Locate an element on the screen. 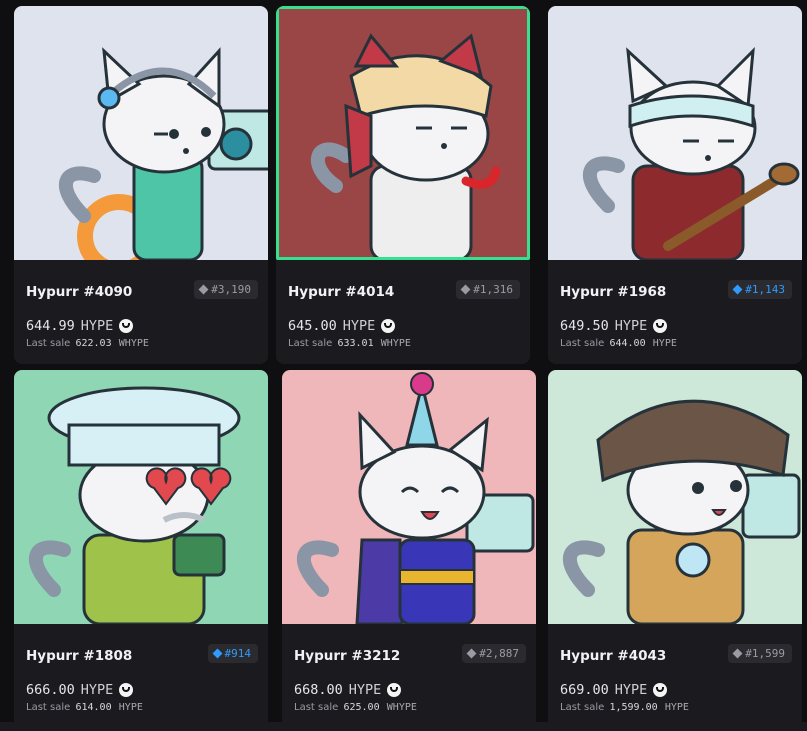 This screenshot has width=807, height=731. price-value: 669.00 is located at coordinates (584, 690).